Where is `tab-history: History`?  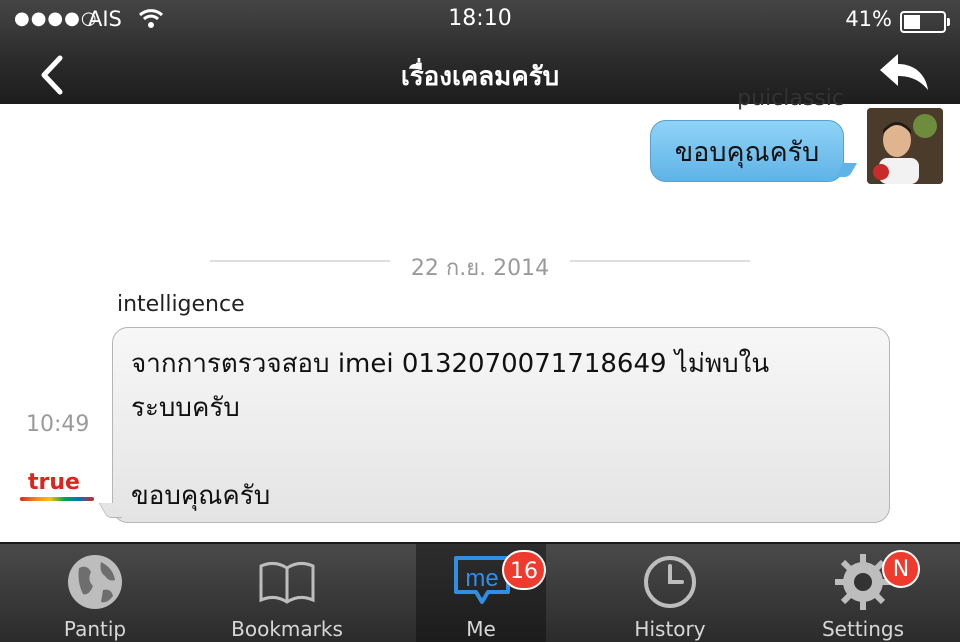 tab-history: History is located at coordinates (670, 593).